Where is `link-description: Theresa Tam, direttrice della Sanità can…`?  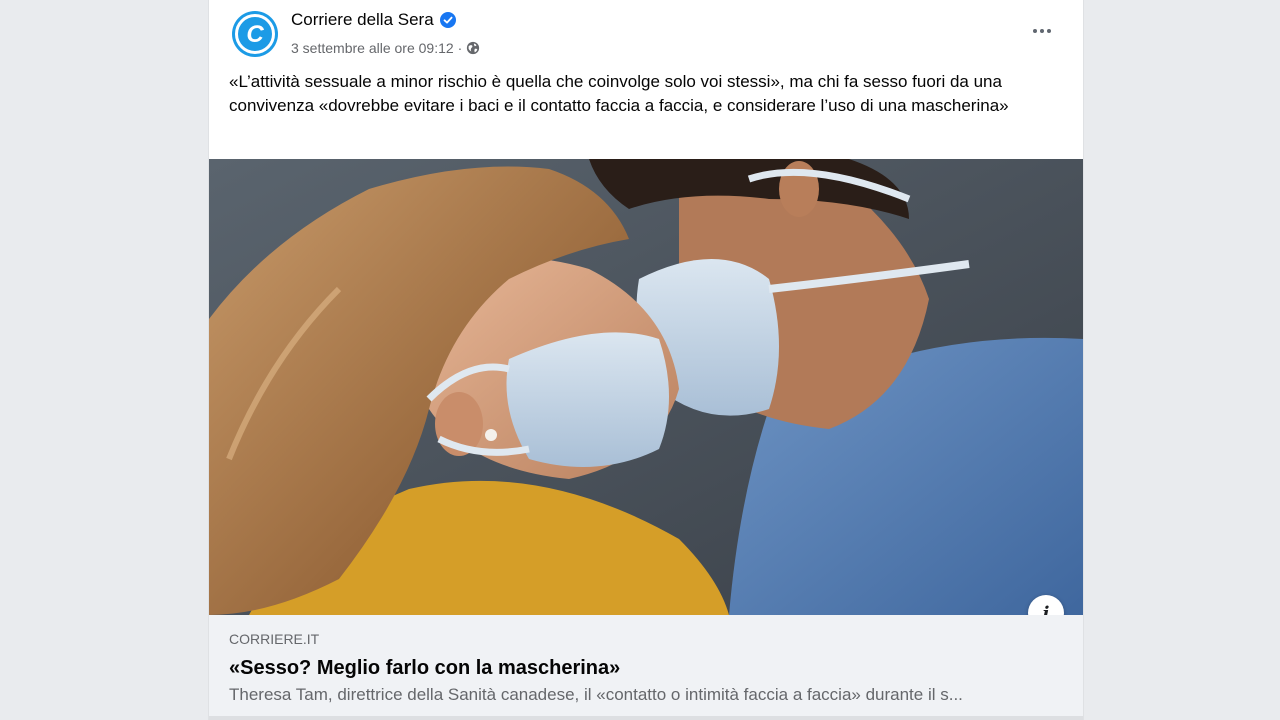
link-description: Theresa Tam, direttrice della Sanità can… is located at coordinates (596, 694).